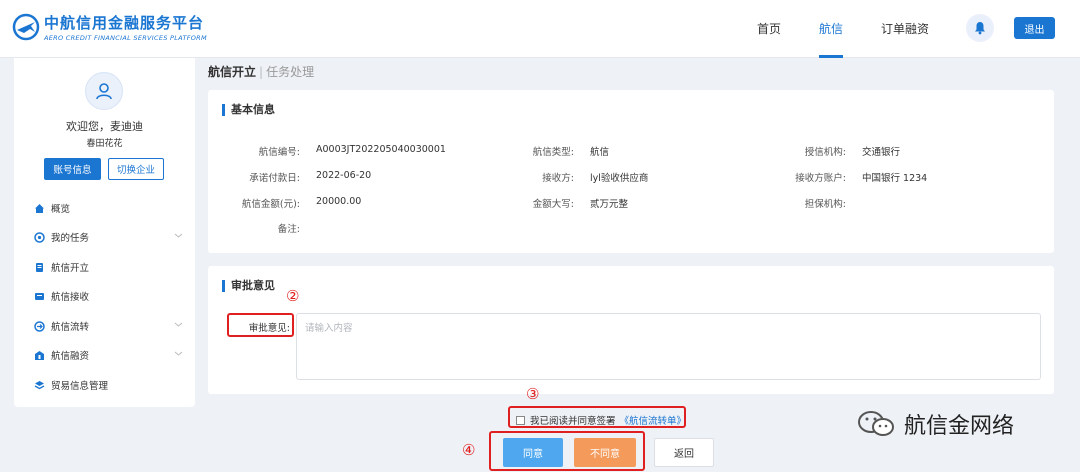  What do you see at coordinates (39, 326) in the screenshot?
I see `transfer-icon` at bounding box center [39, 326].